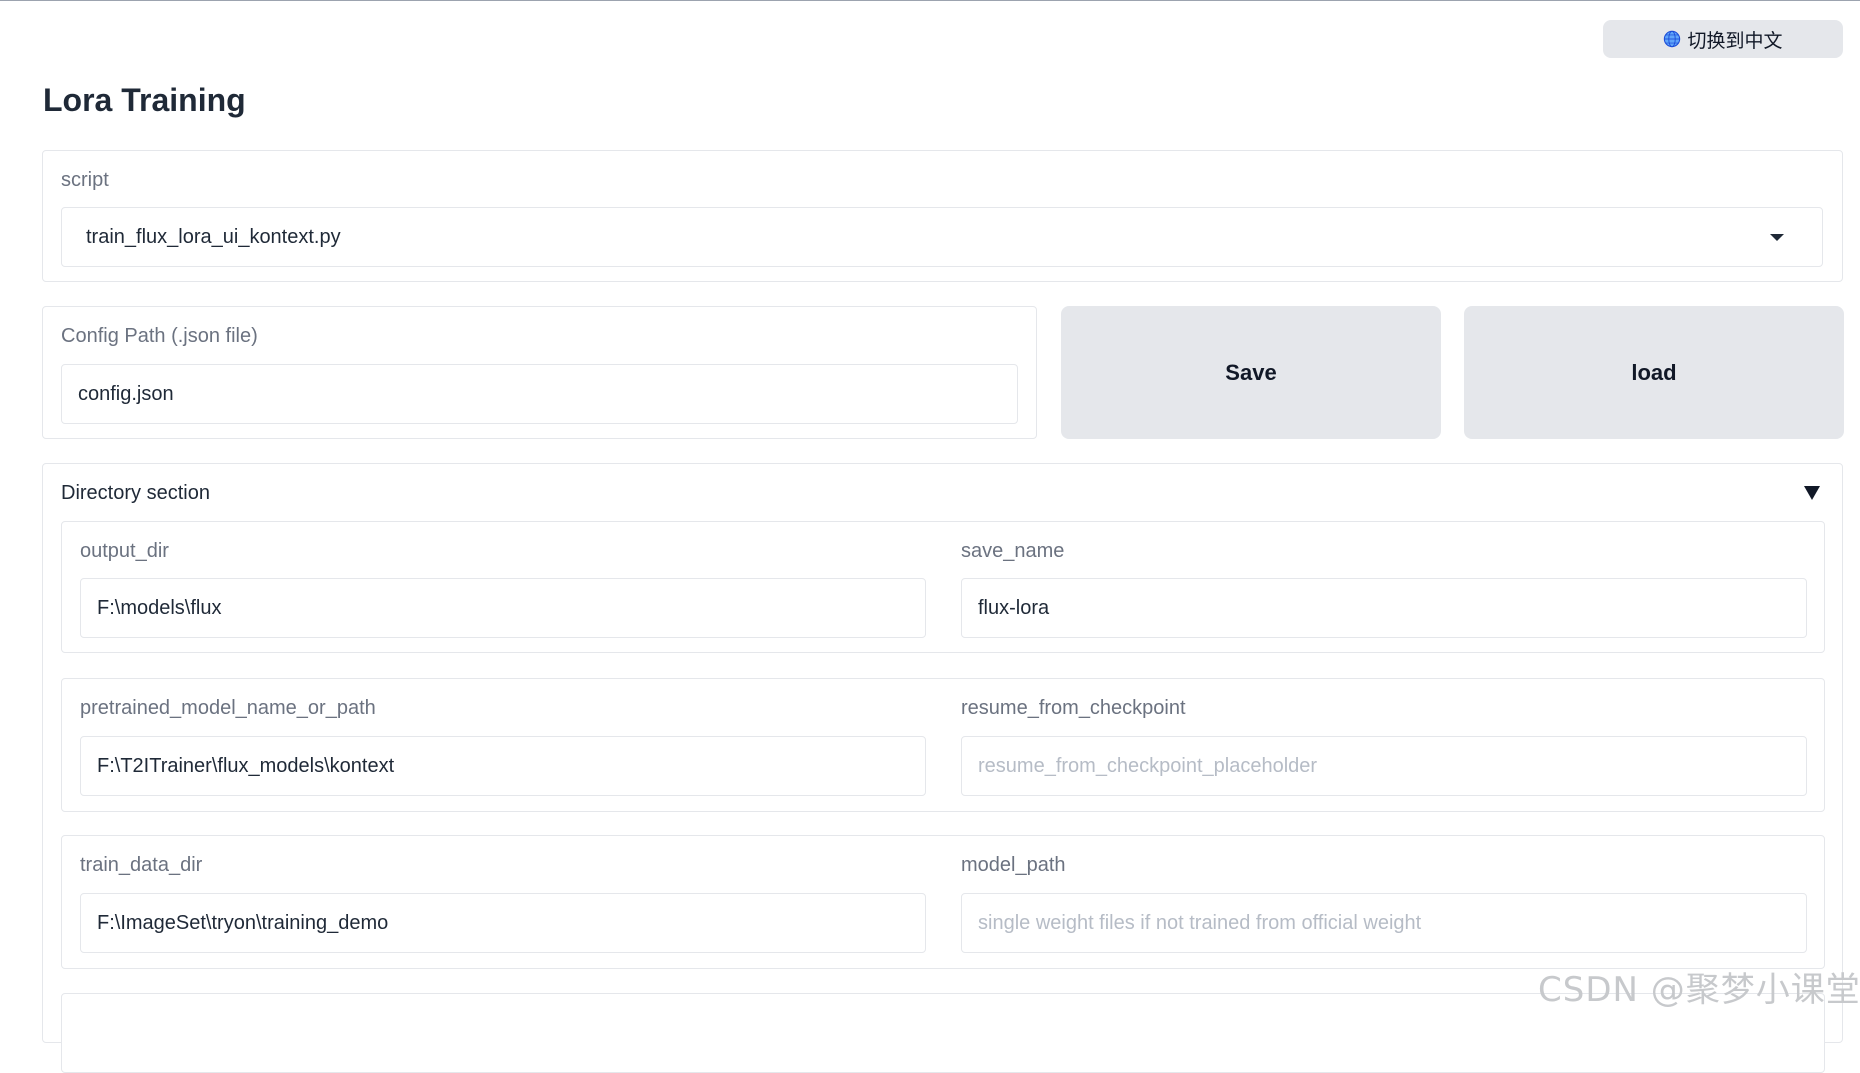 This screenshot has width=1860, height=1073. What do you see at coordinates (942, 237) in the screenshot?
I see `script-dropdown: train_flux_lora_ui_kontext.py` at bounding box center [942, 237].